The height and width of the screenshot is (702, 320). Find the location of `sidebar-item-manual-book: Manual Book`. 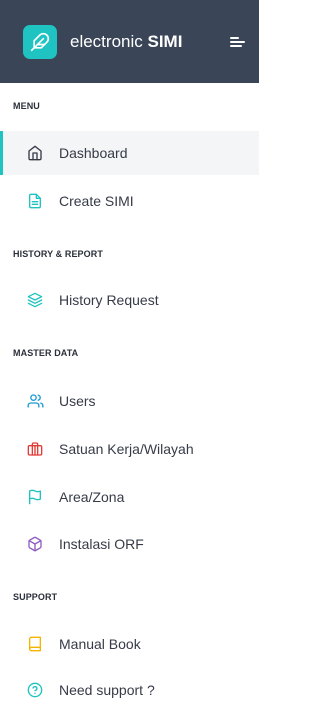

sidebar-item-manual-book: Manual Book is located at coordinates (129, 644).